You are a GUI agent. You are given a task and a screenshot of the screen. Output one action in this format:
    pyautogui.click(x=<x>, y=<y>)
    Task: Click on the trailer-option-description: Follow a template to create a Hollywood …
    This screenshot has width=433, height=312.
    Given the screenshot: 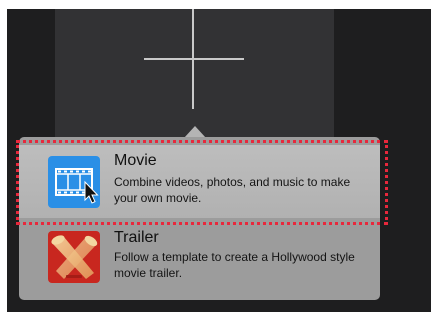 What is the action you would take?
    pyautogui.click(x=234, y=265)
    